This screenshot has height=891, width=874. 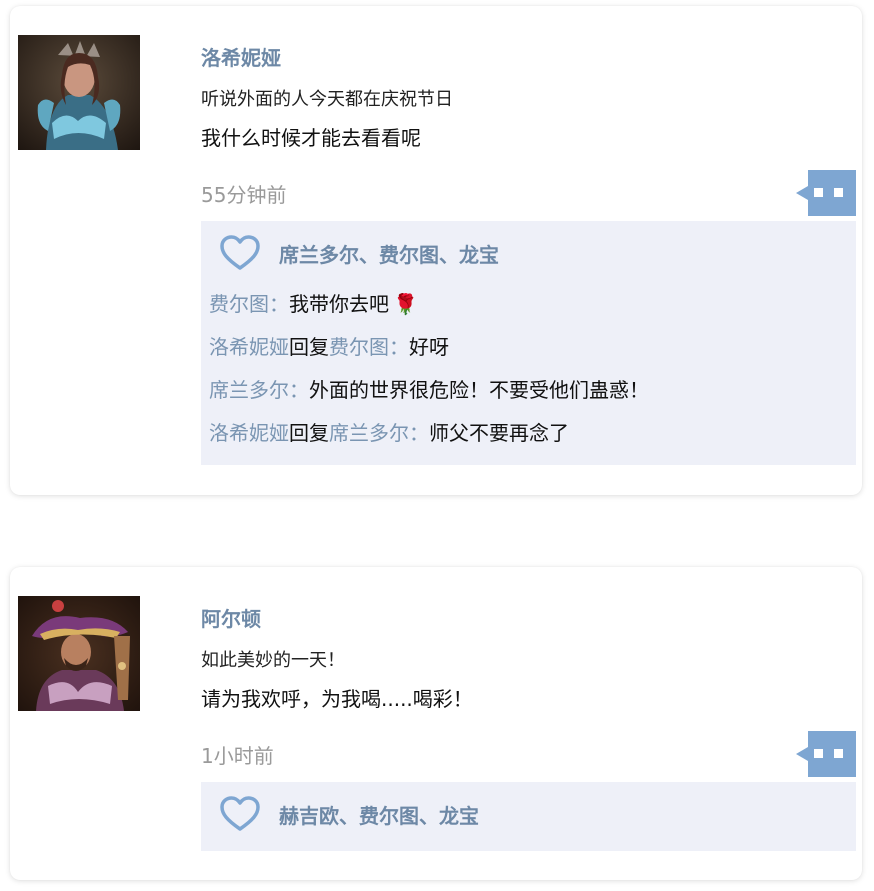 I want to click on liker-names: 席兰多尔、费尔图、龙宝, so click(x=389, y=253).